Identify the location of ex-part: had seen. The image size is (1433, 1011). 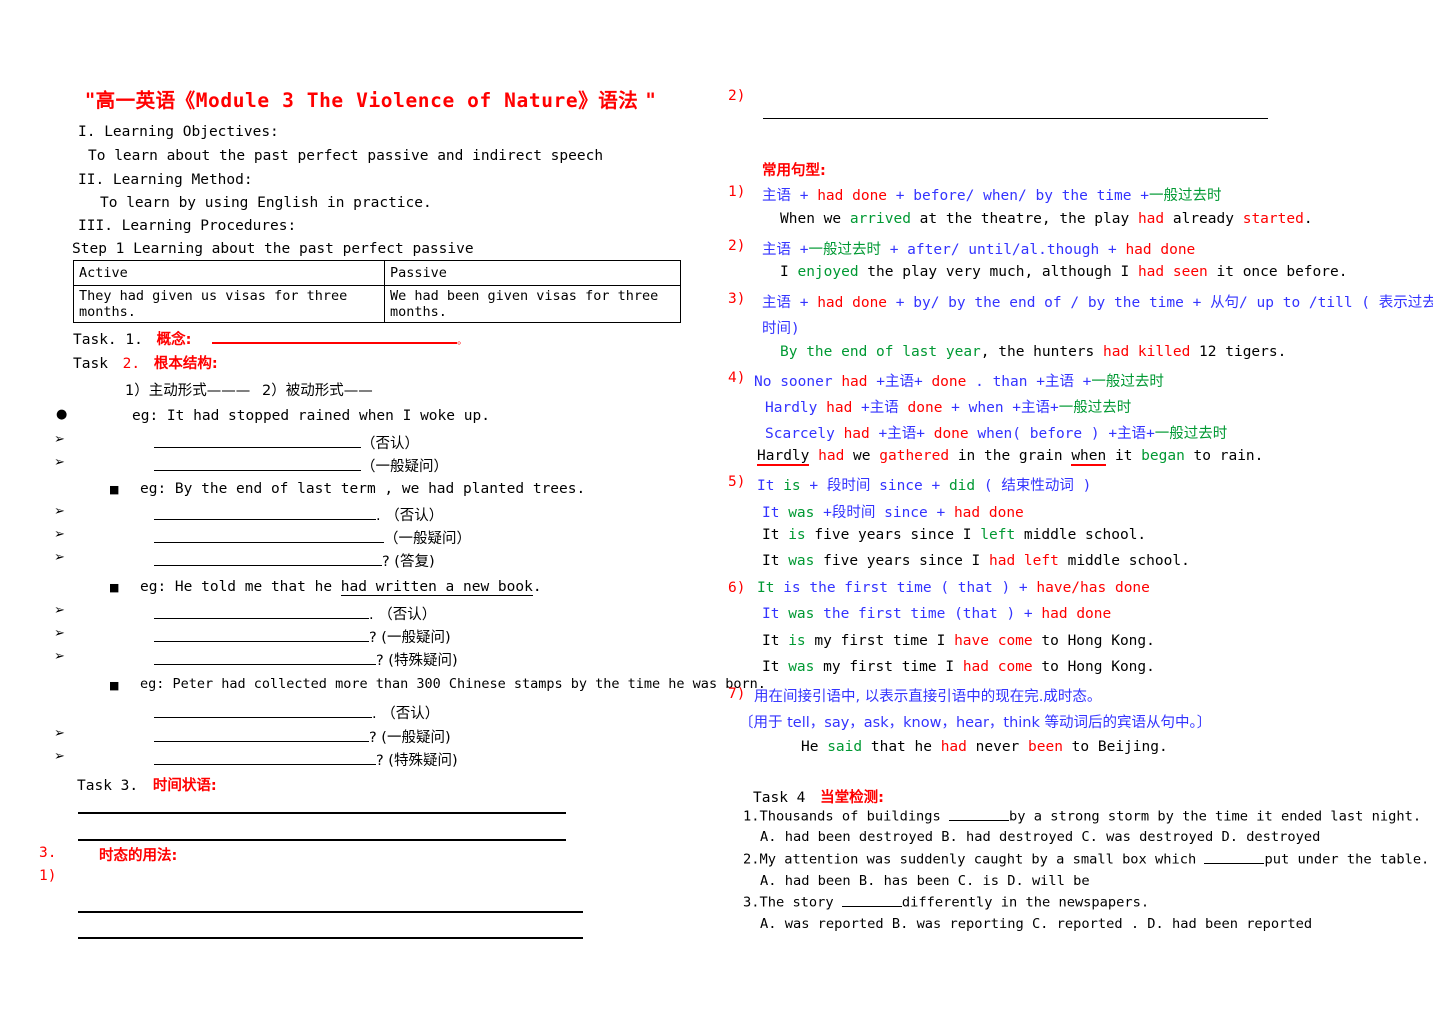
(1172, 272).